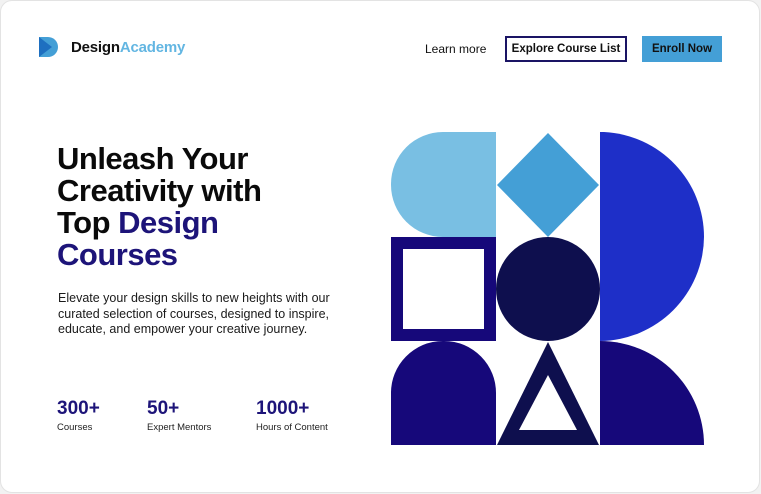 The height and width of the screenshot is (494, 761). What do you see at coordinates (292, 427) in the screenshot?
I see `stat-label: Hours of Content` at bounding box center [292, 427].